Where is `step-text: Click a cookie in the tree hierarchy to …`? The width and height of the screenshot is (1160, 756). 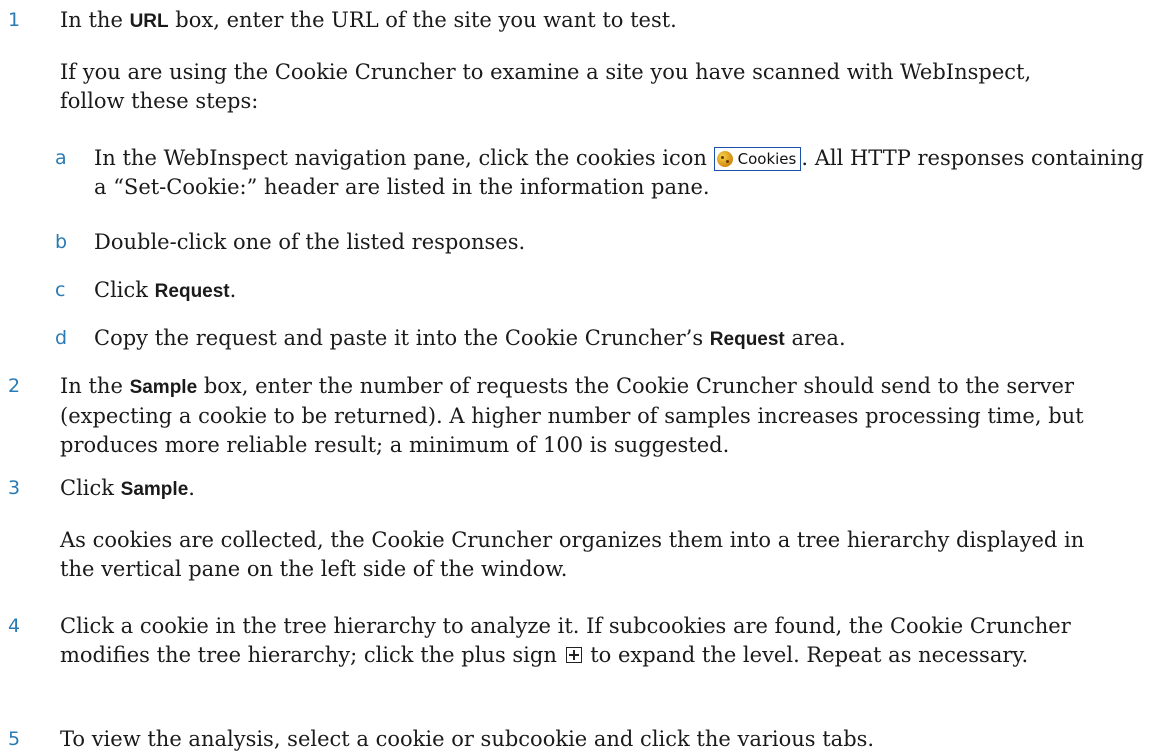
step-text: Click a cookie in the tree hierarchy to … is located at coordinates (565, 640).